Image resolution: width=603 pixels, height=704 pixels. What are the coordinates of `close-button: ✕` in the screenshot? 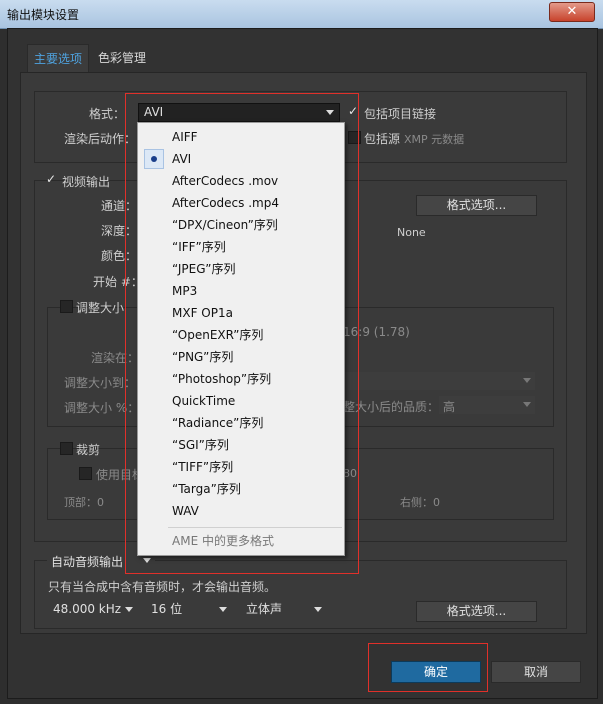 It's located at (572, 12).